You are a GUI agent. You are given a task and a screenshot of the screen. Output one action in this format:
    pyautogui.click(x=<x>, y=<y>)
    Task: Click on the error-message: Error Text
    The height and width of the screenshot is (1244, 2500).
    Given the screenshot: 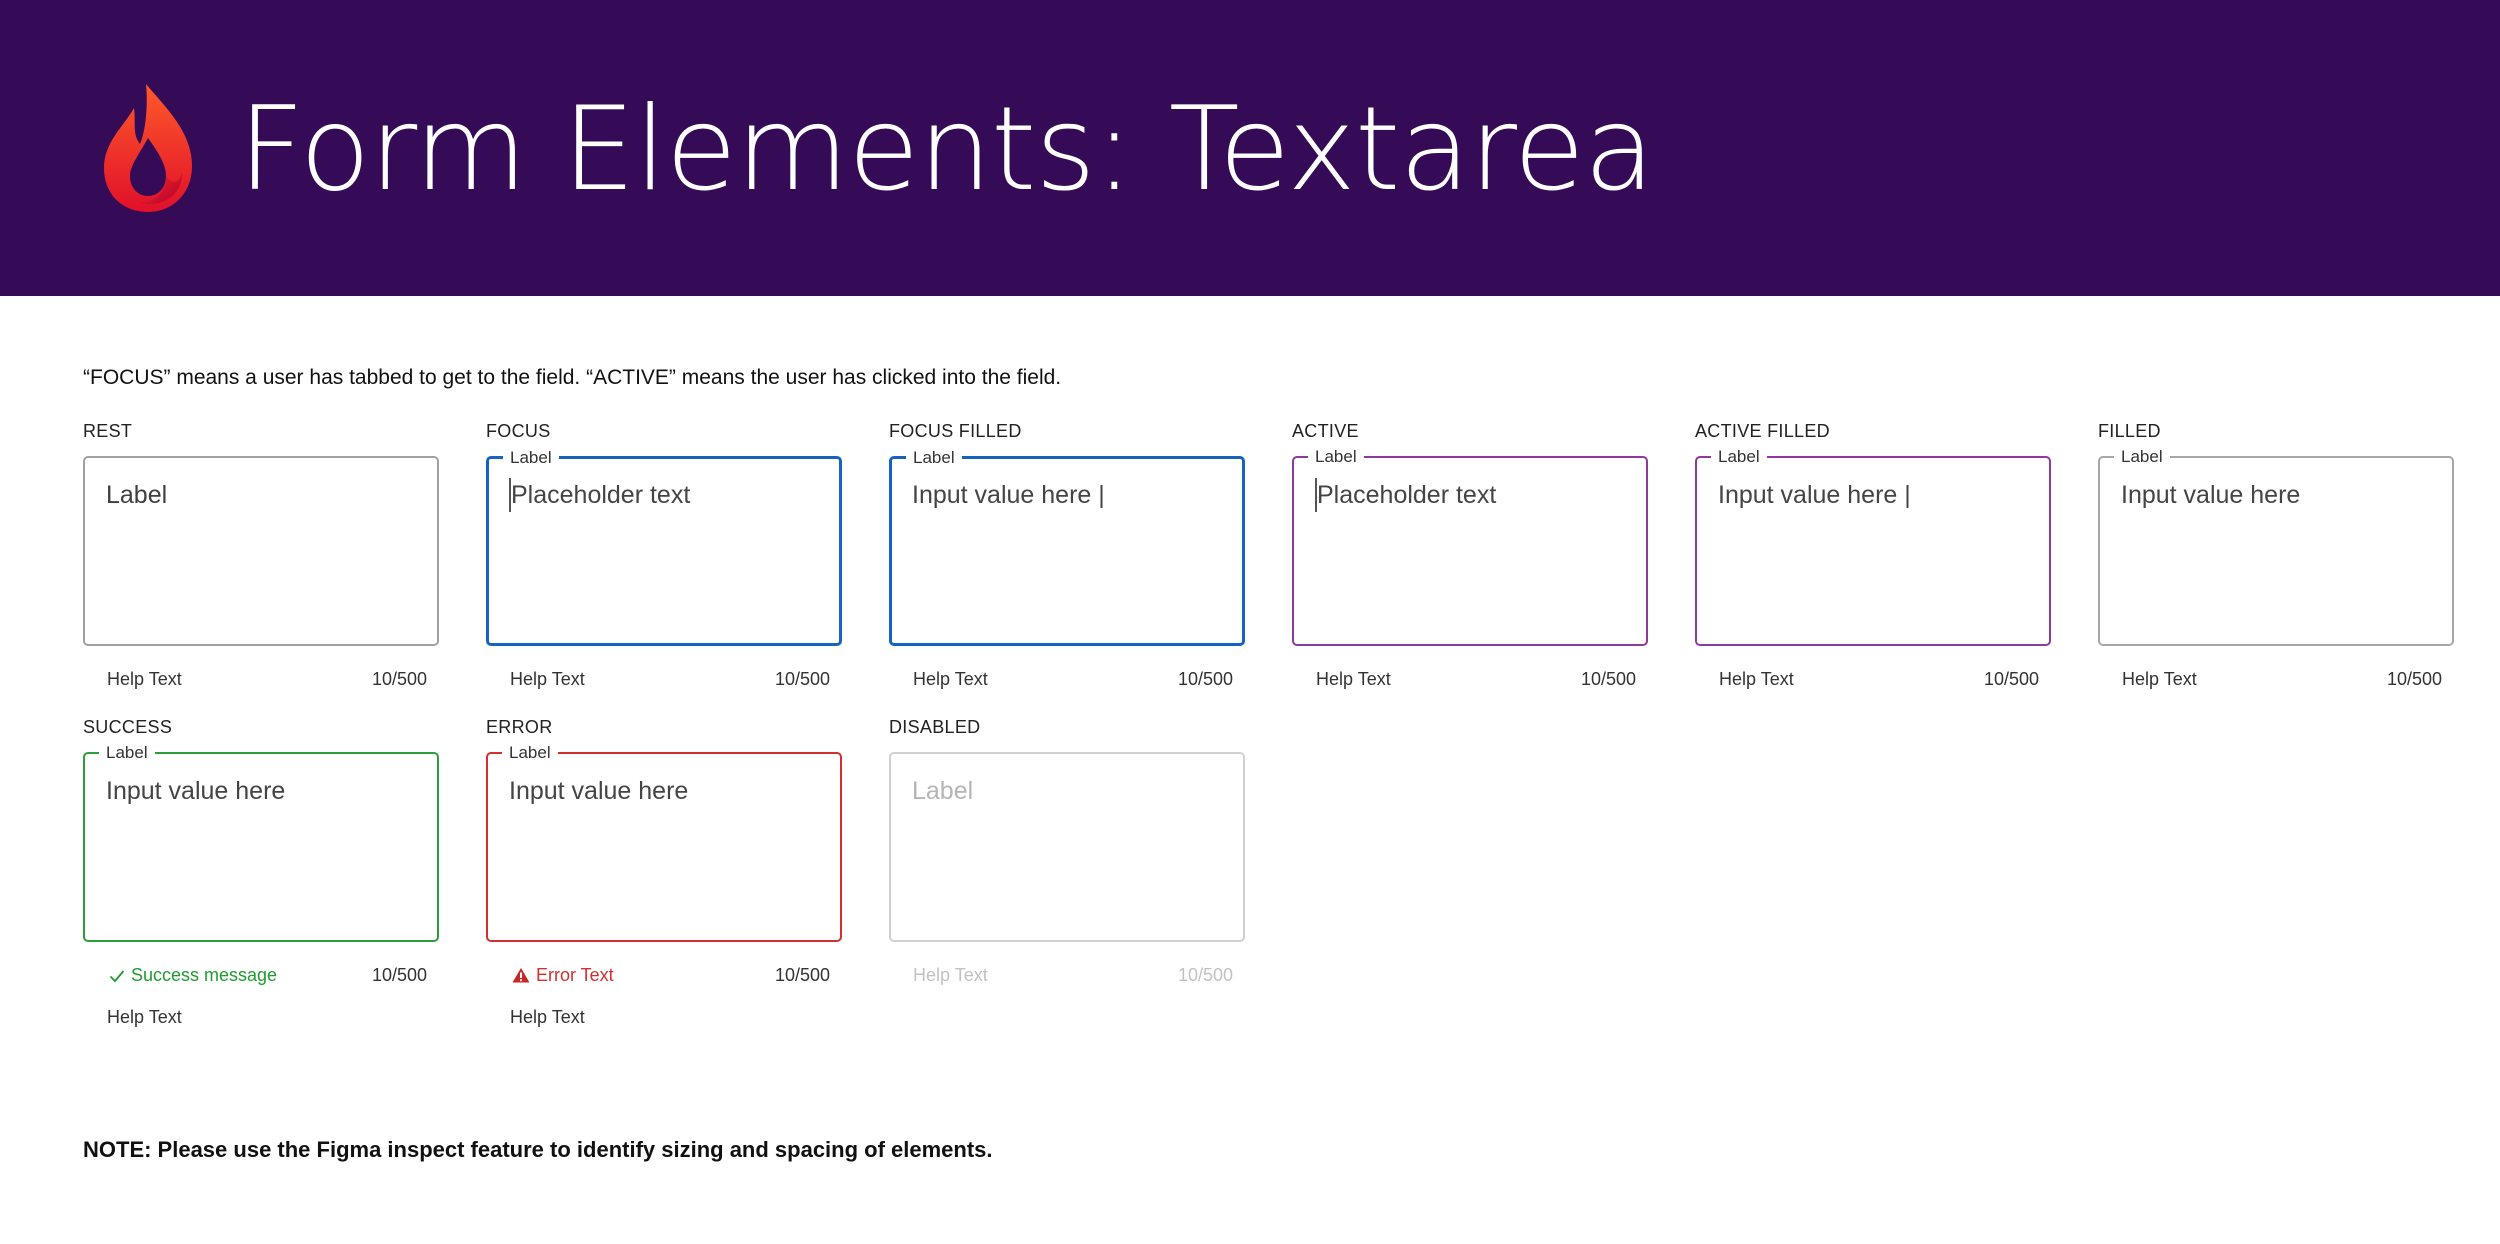 What is the action you would take?
    pyautogui.click(x=563, y=975)
    